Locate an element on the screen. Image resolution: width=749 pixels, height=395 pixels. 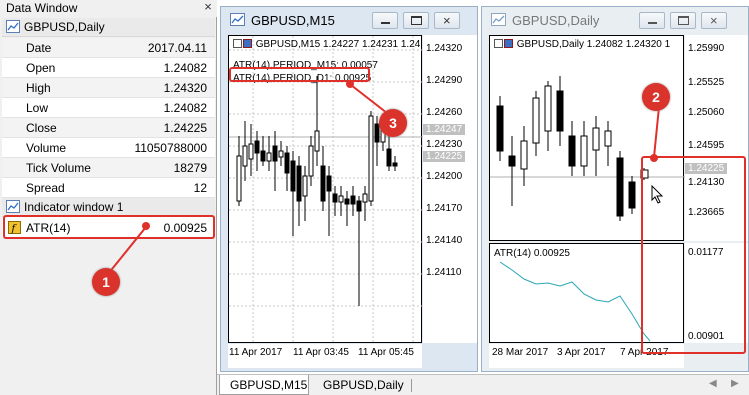
window-title: GBPUSD,M15 is located at coordinates (293, 20).